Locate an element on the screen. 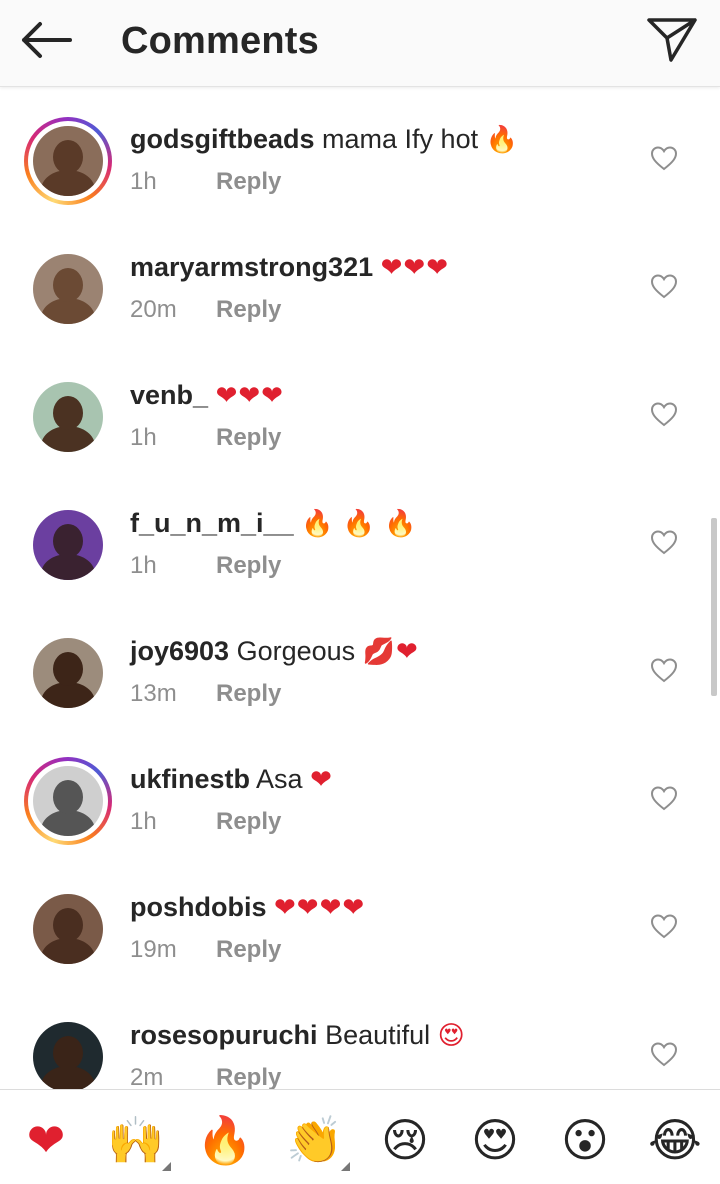 The height and width of the screenshot is (1184, 720). comment-emoji: 🔥 🔥 🔥 is located at coordinates (359, 523).